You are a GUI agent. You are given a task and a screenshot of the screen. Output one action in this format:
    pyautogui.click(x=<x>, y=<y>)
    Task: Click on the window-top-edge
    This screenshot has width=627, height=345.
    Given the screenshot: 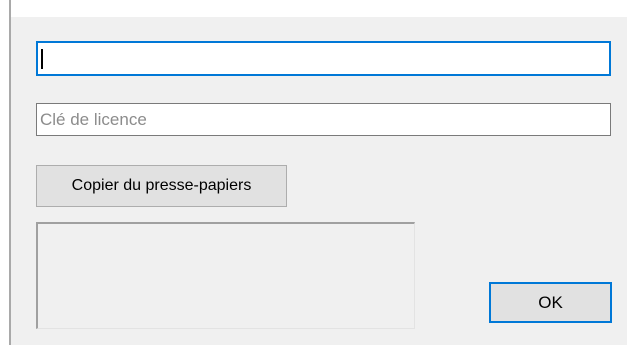 What is the action you would take?
    pyautogui.click(x=313, y=8)
    